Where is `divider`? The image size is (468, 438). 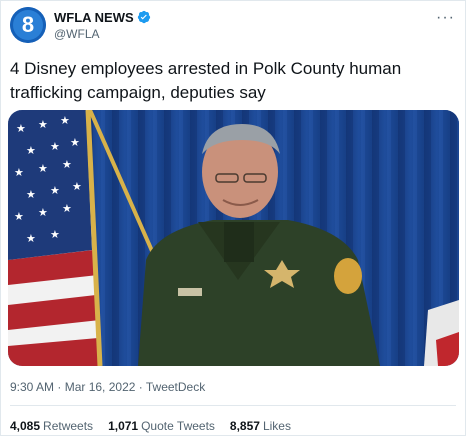
divider is located at coordinates (233, 405).